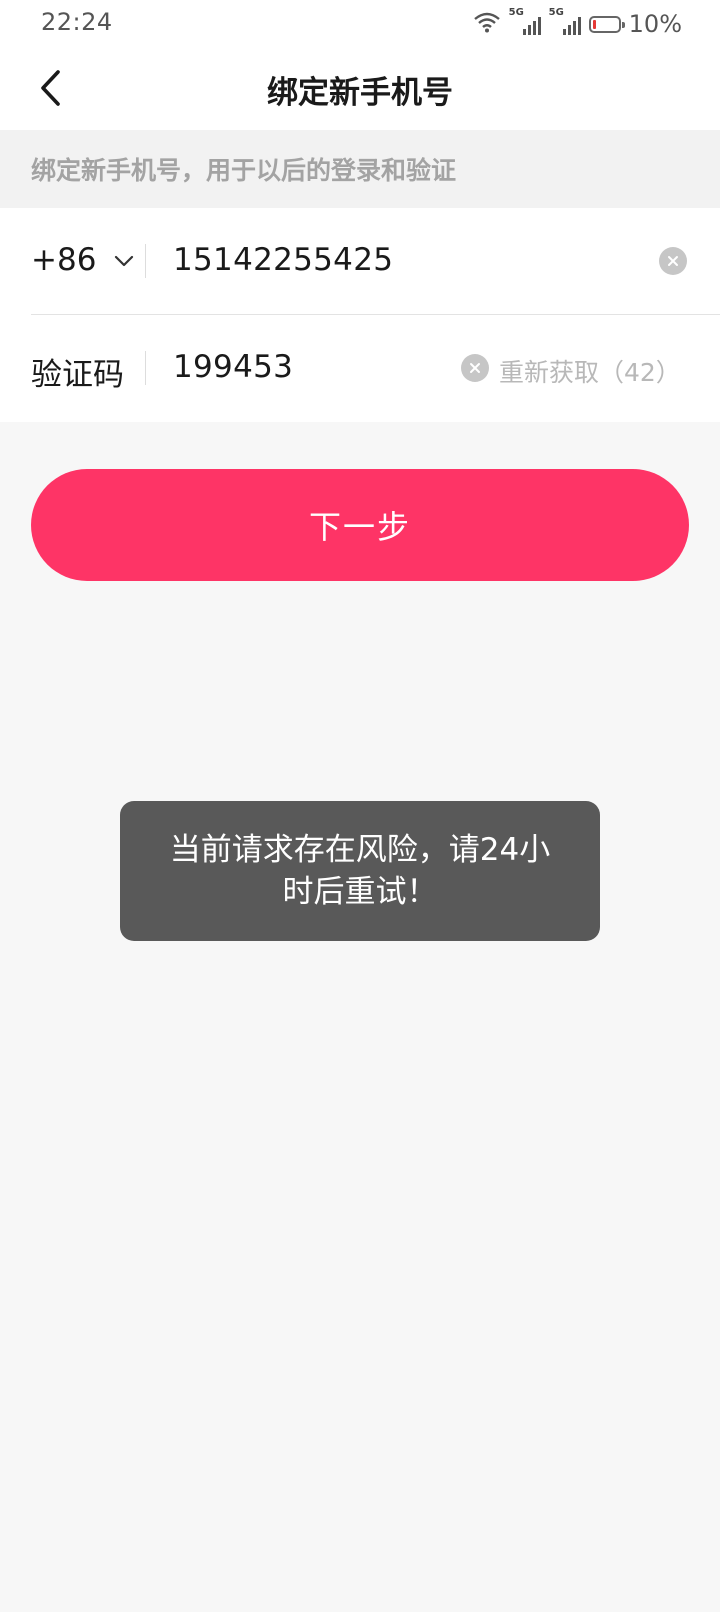 This screenshot has width=720, height=1612. Describe the element at coordinates (124, 261) in the screenshot. I see `chevron-down-icon` at that location.